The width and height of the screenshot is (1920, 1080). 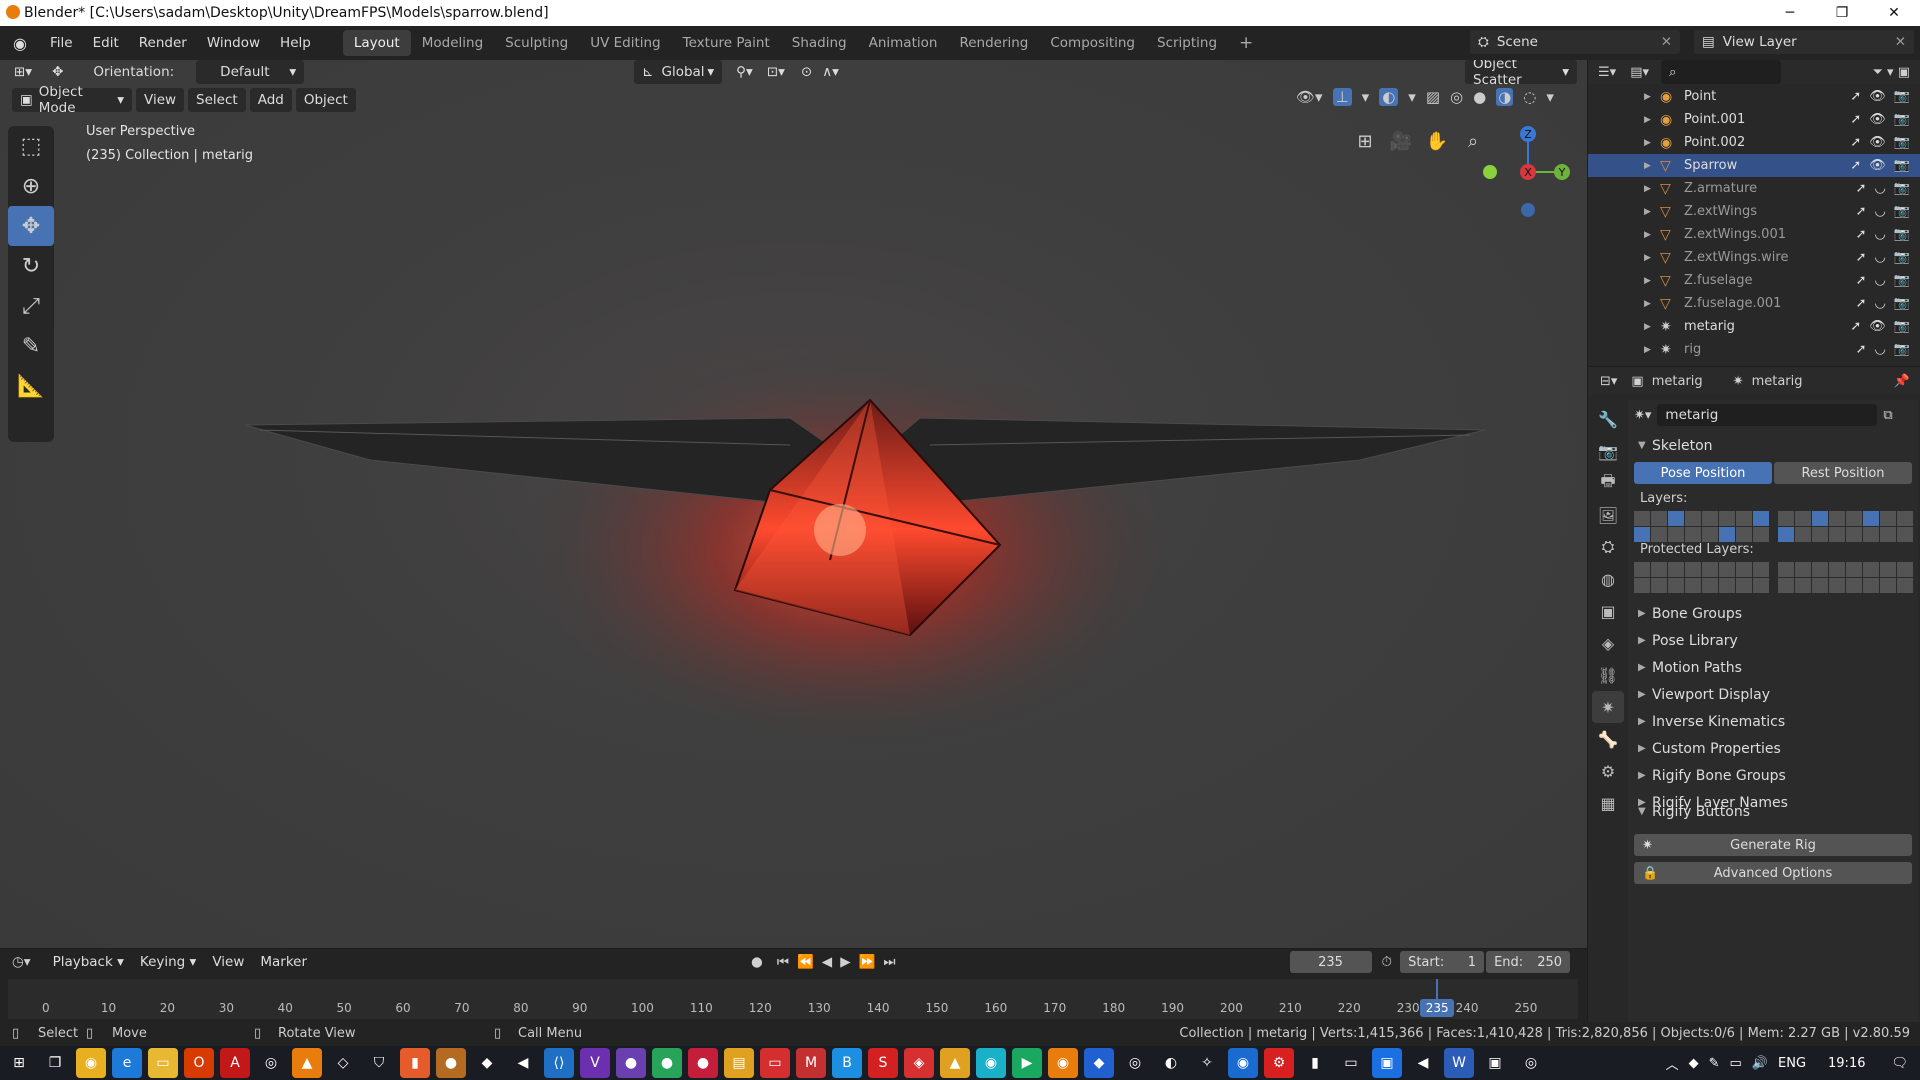 What do you see at coordinates (1773, 667) in the screenshot?
I see `collapsed-panel-header: ▶ Motion Paths` at bounding box center [1773, 667].